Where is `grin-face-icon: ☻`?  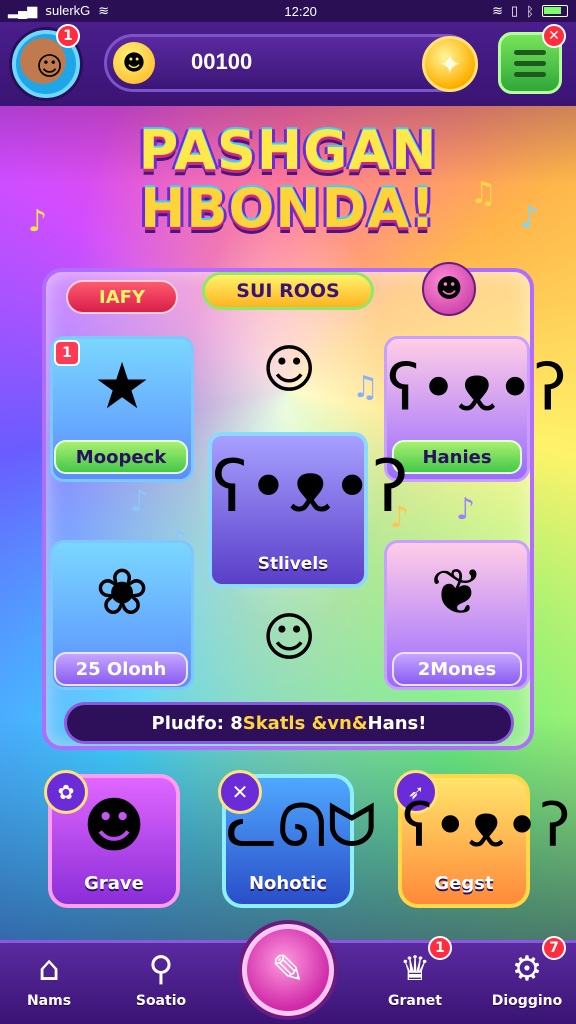 grin-face-icon: ☻ is located at coordinates (449, 289).